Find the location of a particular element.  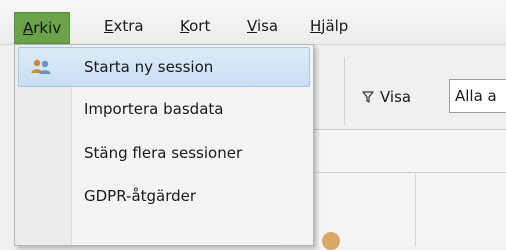

menu-item-label: Starta ny session is located at coordinates (149, 67).